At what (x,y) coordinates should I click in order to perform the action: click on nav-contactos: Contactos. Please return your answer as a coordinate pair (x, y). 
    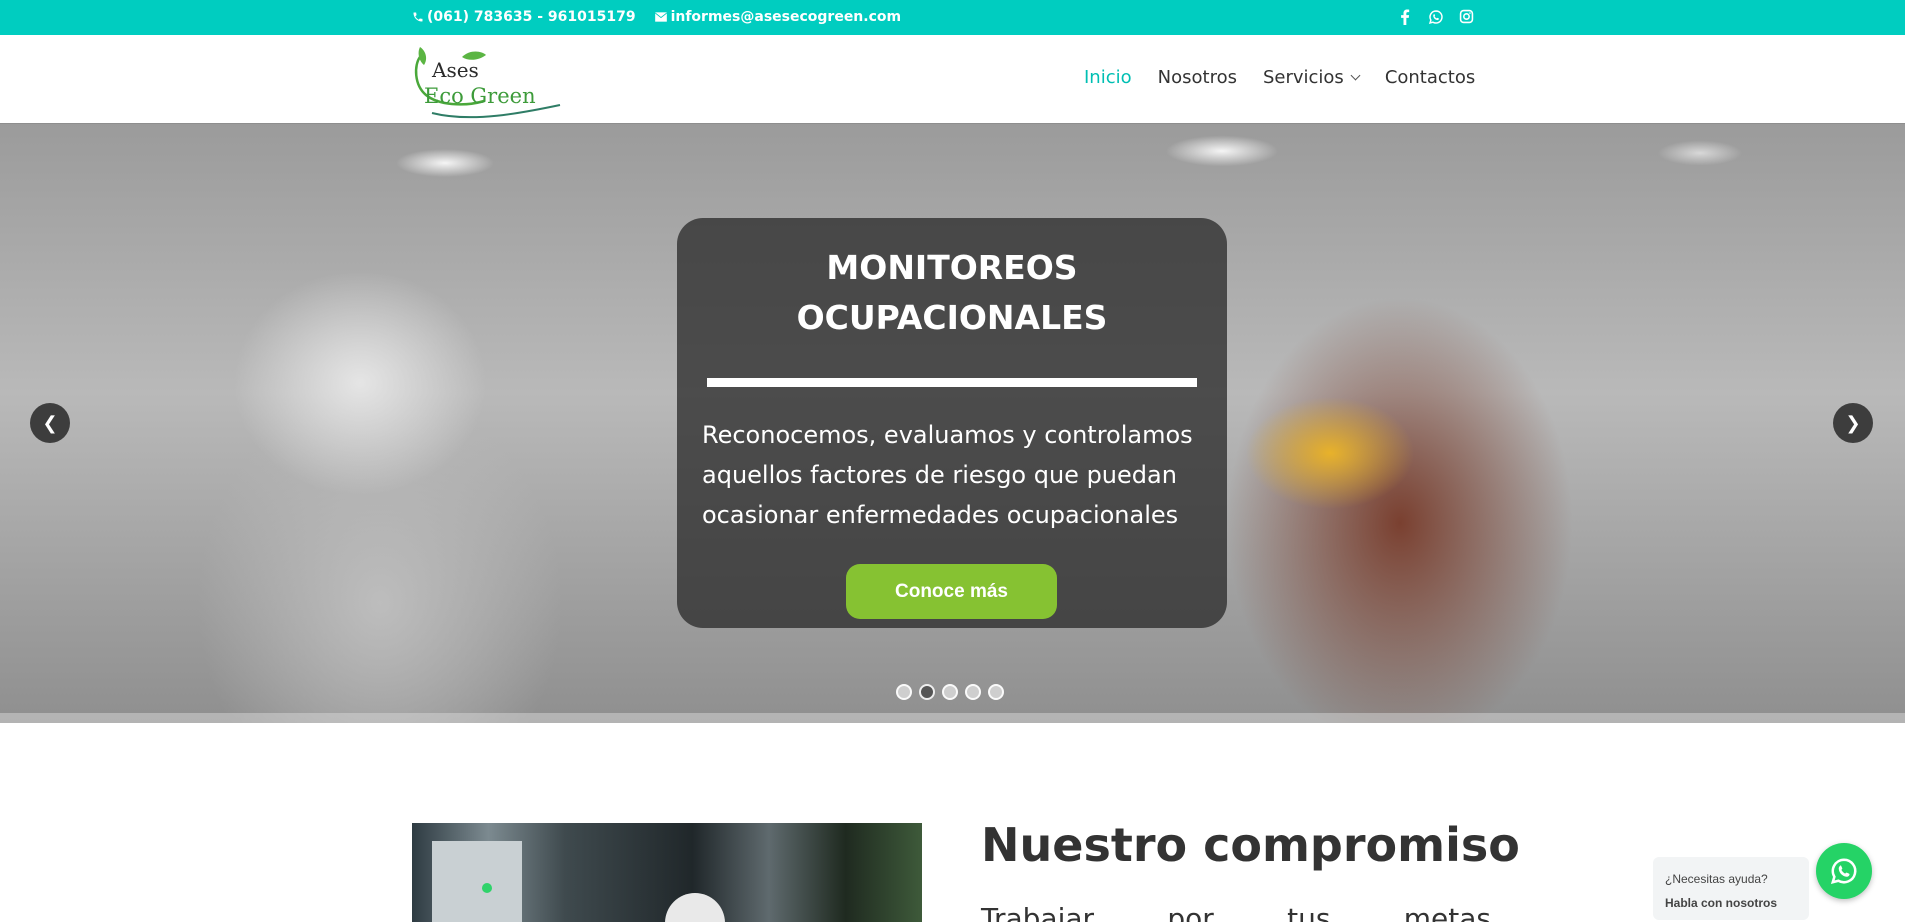
    Looking at the image, I should click on (1430, 77).